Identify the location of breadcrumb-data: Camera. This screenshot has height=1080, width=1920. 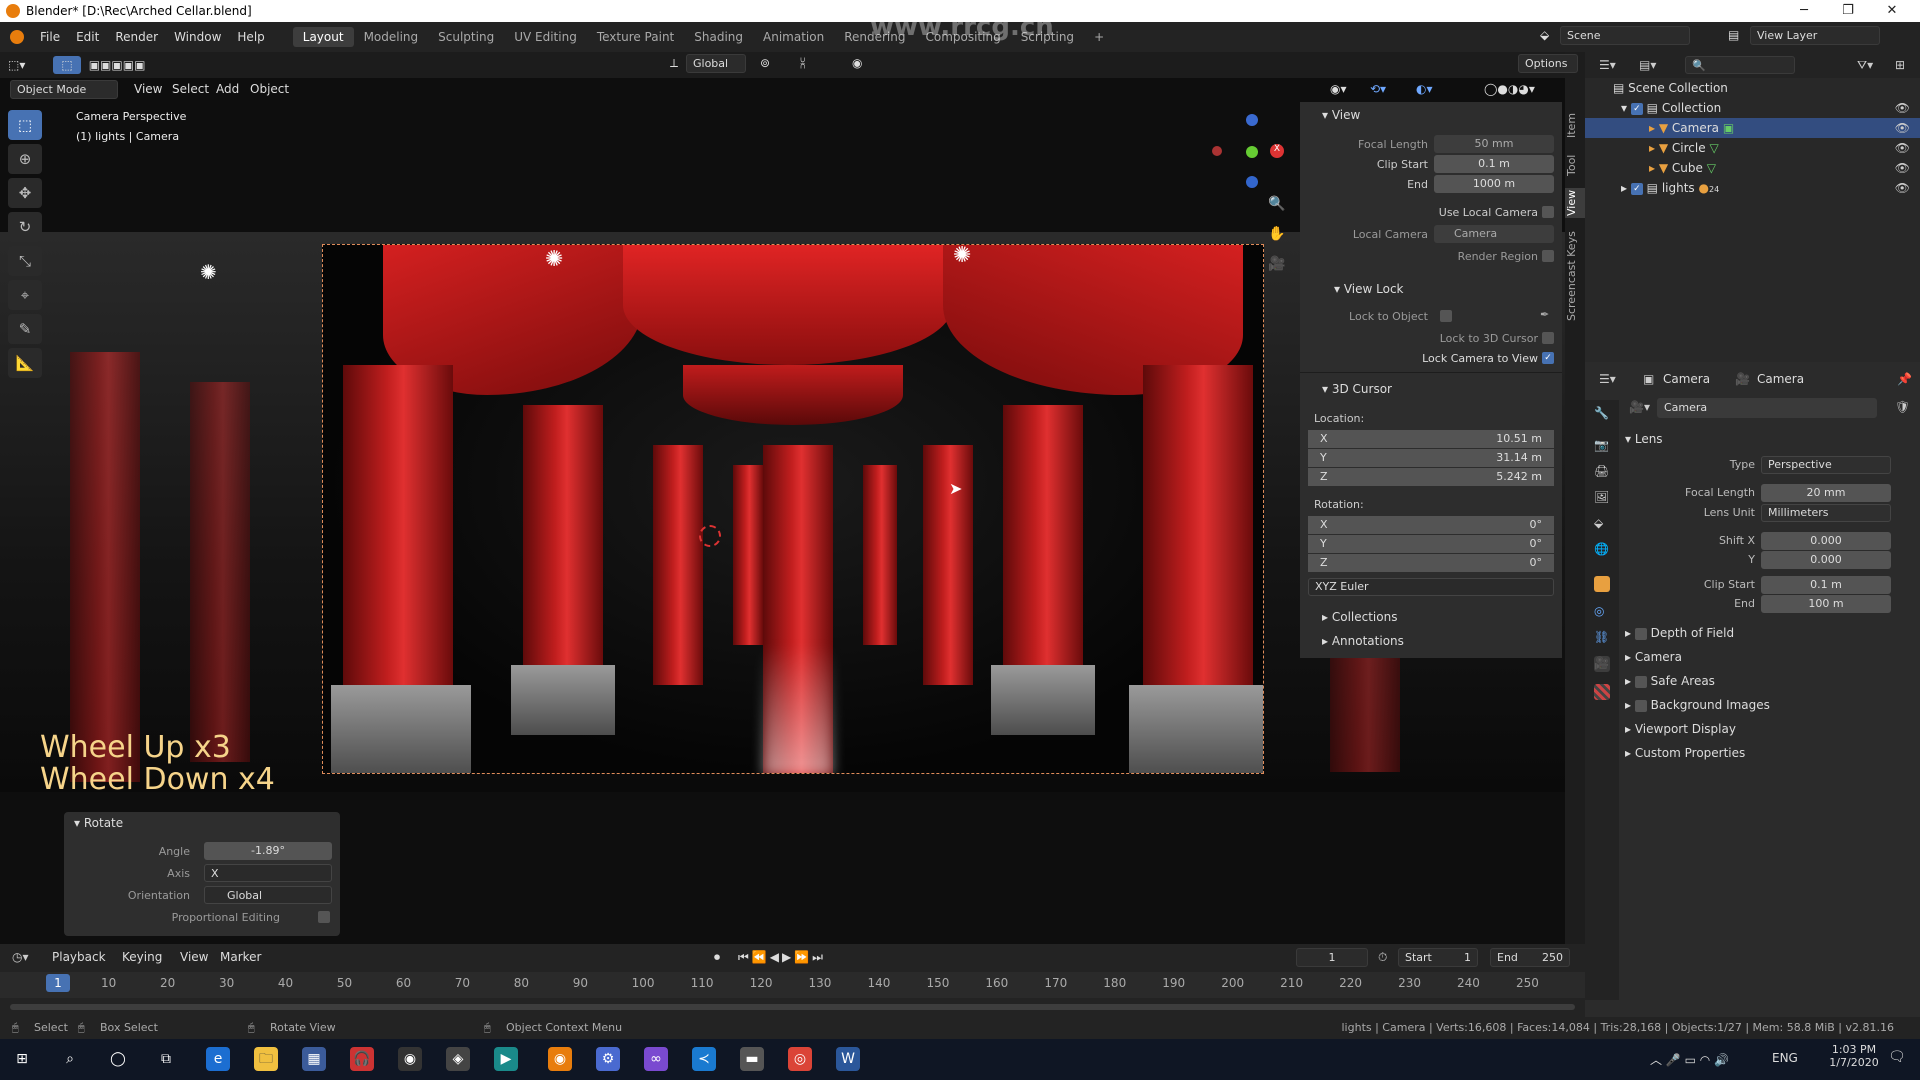
(1780, 379).